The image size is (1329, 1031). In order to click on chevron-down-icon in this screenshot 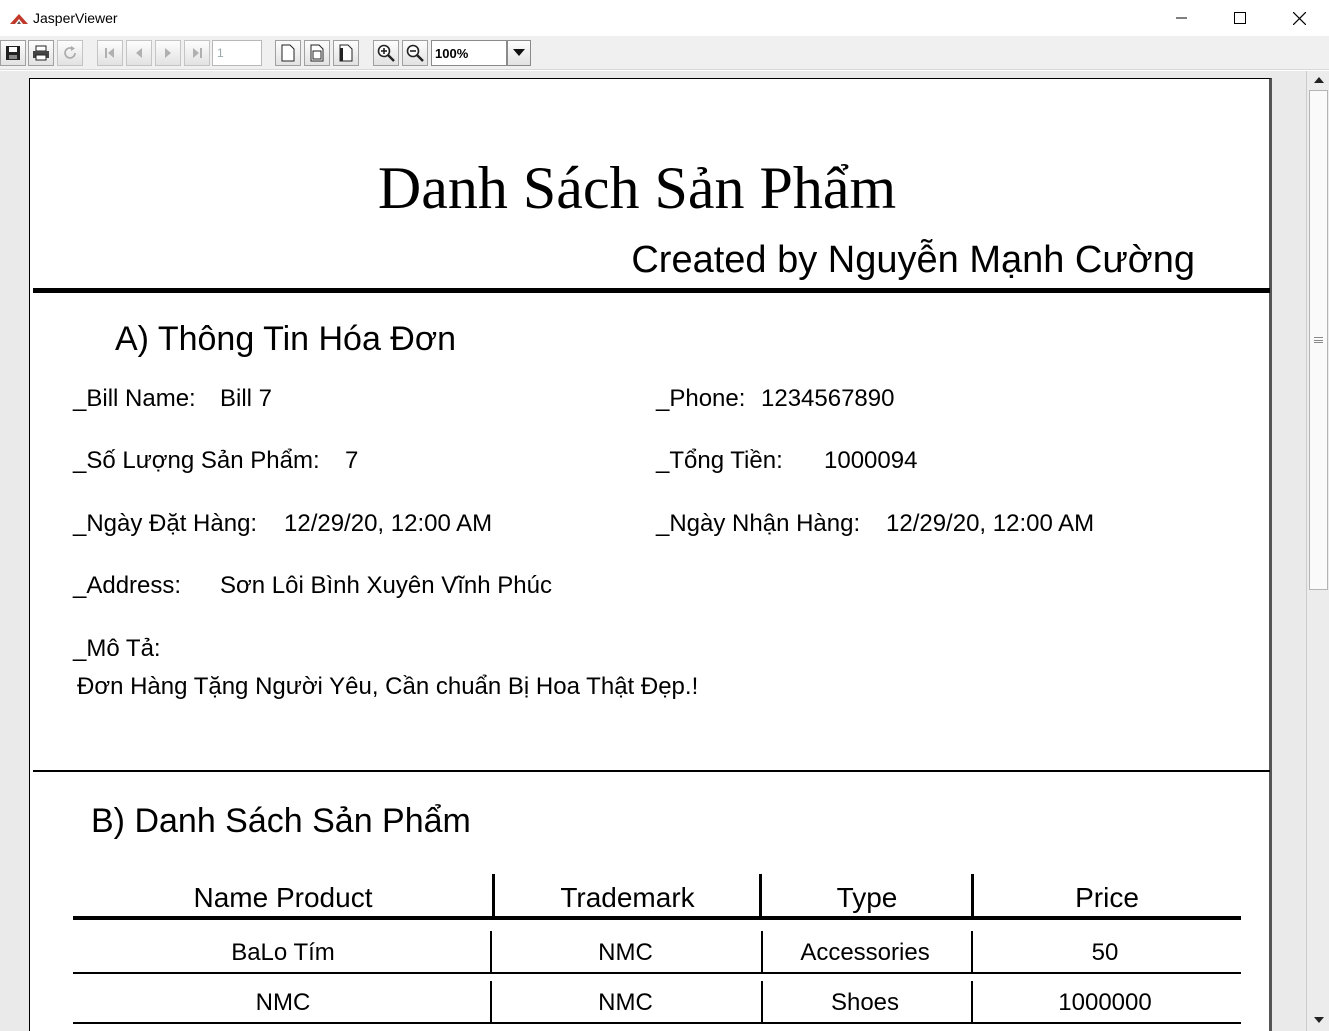, I will do `click(519, 52)`.